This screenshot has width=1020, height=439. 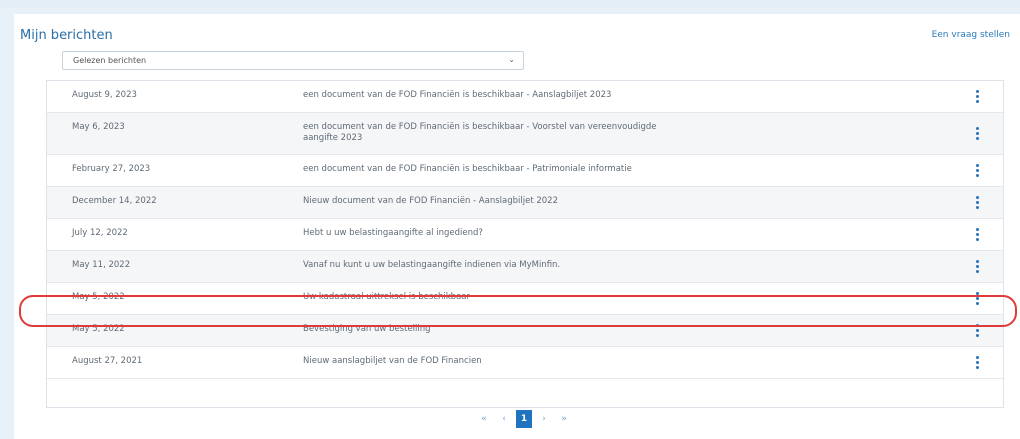 What do you see at coordinates (107, 361) in the screenshot?
I see `message-date: August 27, 2021` at bounding box center [107, 361].